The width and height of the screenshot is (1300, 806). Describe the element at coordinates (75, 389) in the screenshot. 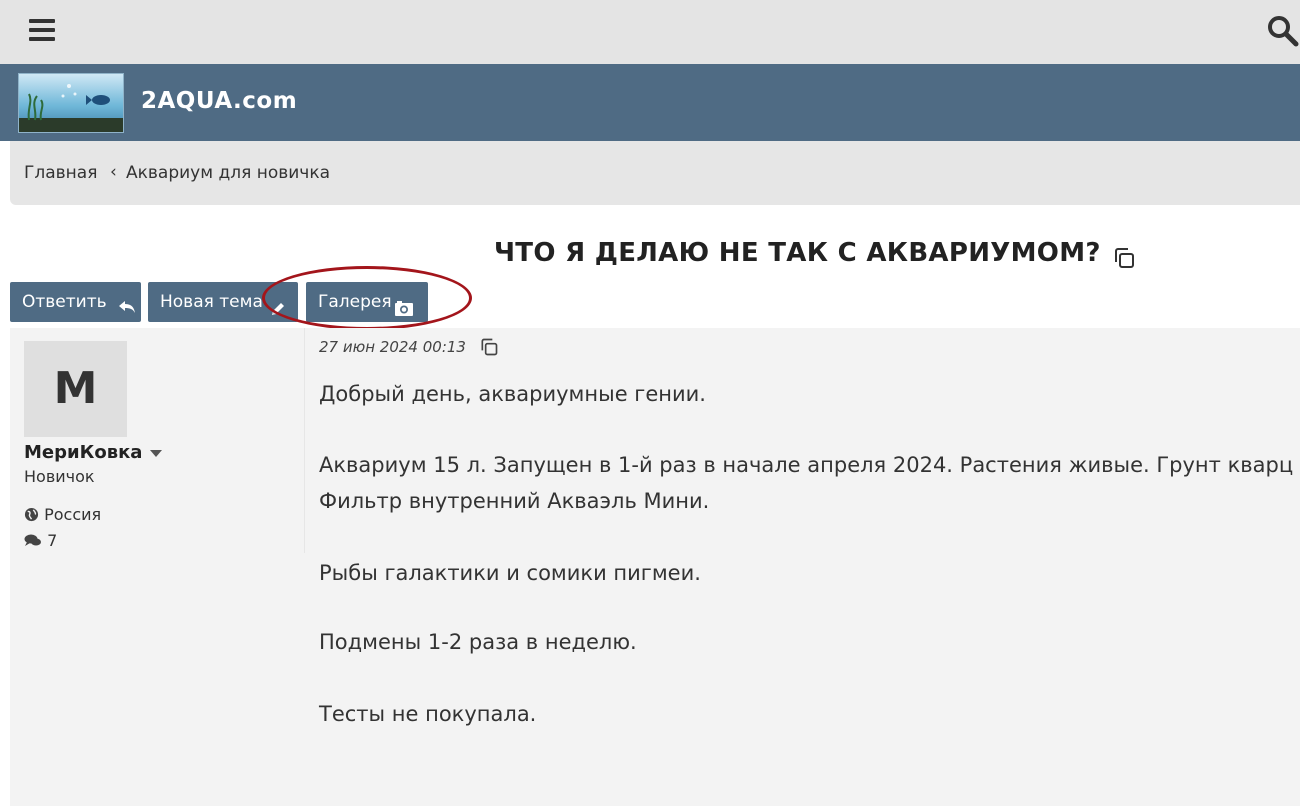

I see `avatar: M` at that location.